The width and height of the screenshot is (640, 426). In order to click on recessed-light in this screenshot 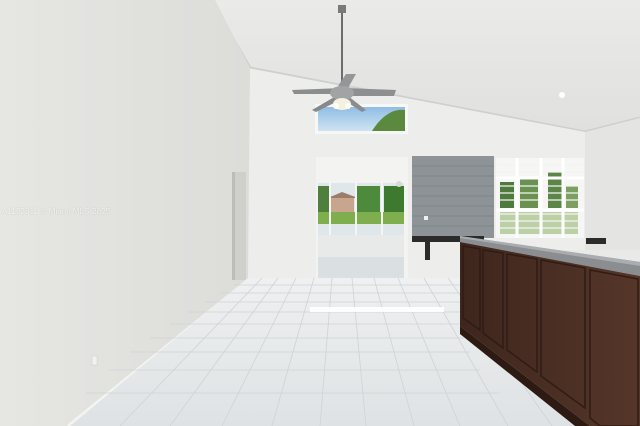, I will do `click(562, 95)`.